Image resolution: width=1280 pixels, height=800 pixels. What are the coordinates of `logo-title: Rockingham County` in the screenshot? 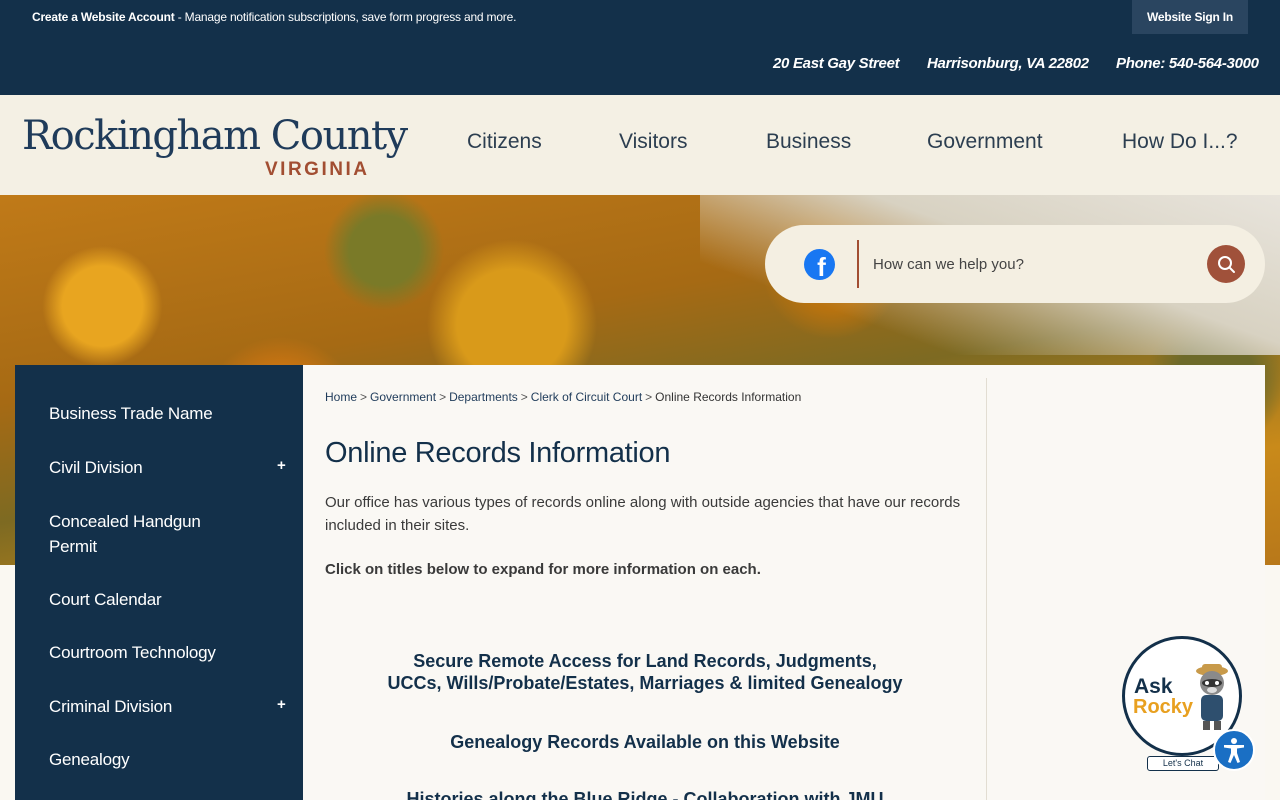 It's located at (215, 136).